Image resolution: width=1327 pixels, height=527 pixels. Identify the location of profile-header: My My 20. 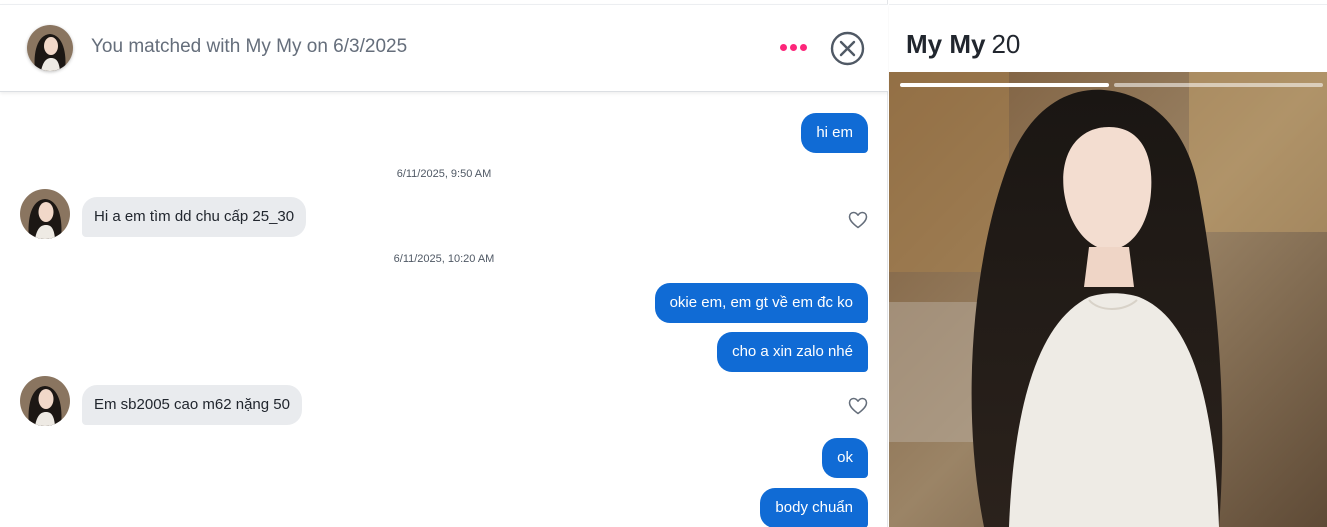
(1108, 38).